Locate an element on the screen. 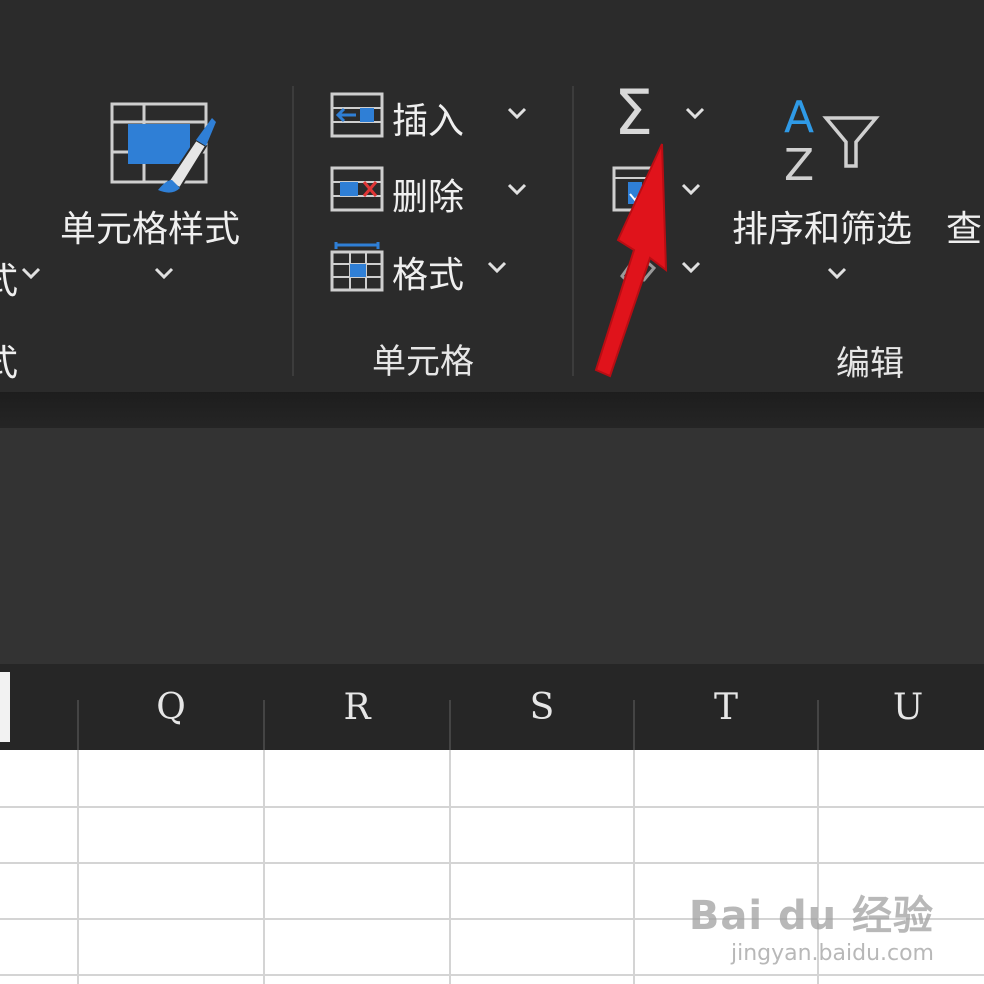 The height and width of the screenshot is (984, 984). column-header-q: Q is located at coordinates (171, 707).